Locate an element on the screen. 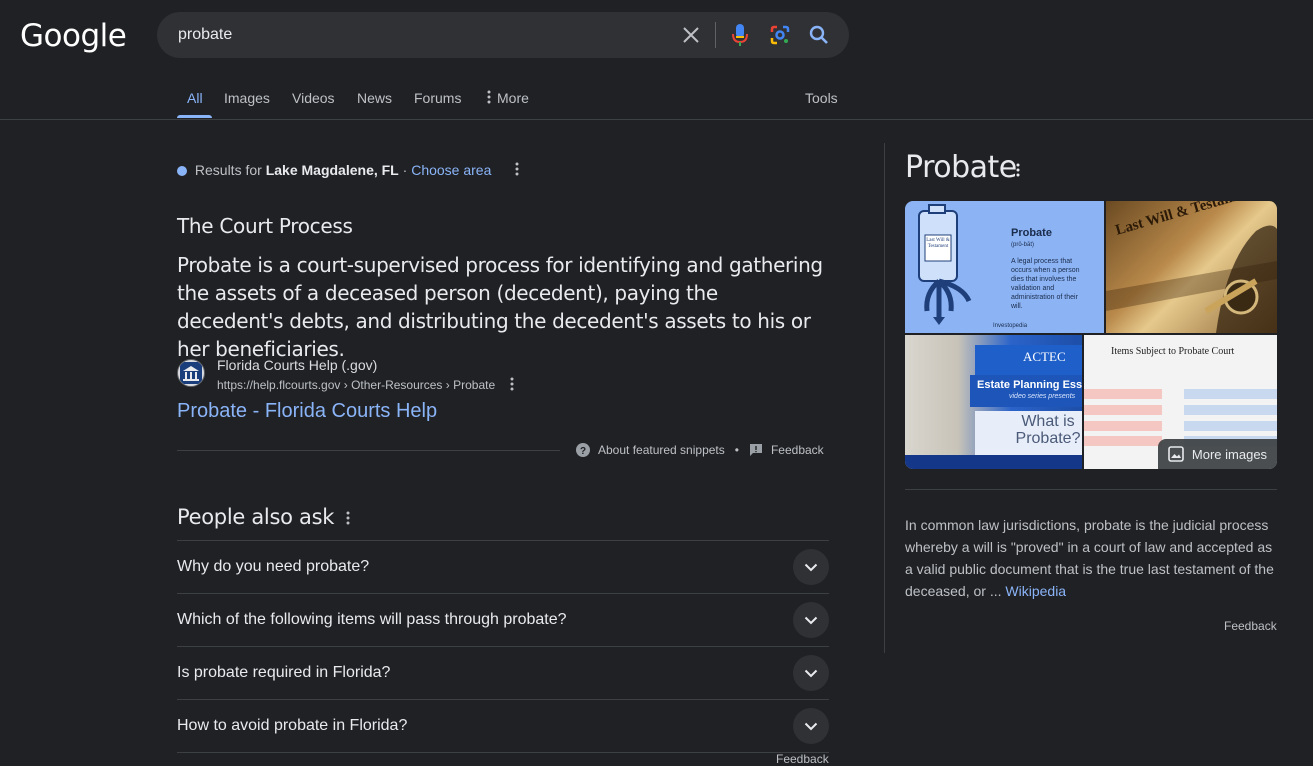 The width and height of the screenshot is (1313, 766). paa-title: People also ask is located at coordinates (256, 517).